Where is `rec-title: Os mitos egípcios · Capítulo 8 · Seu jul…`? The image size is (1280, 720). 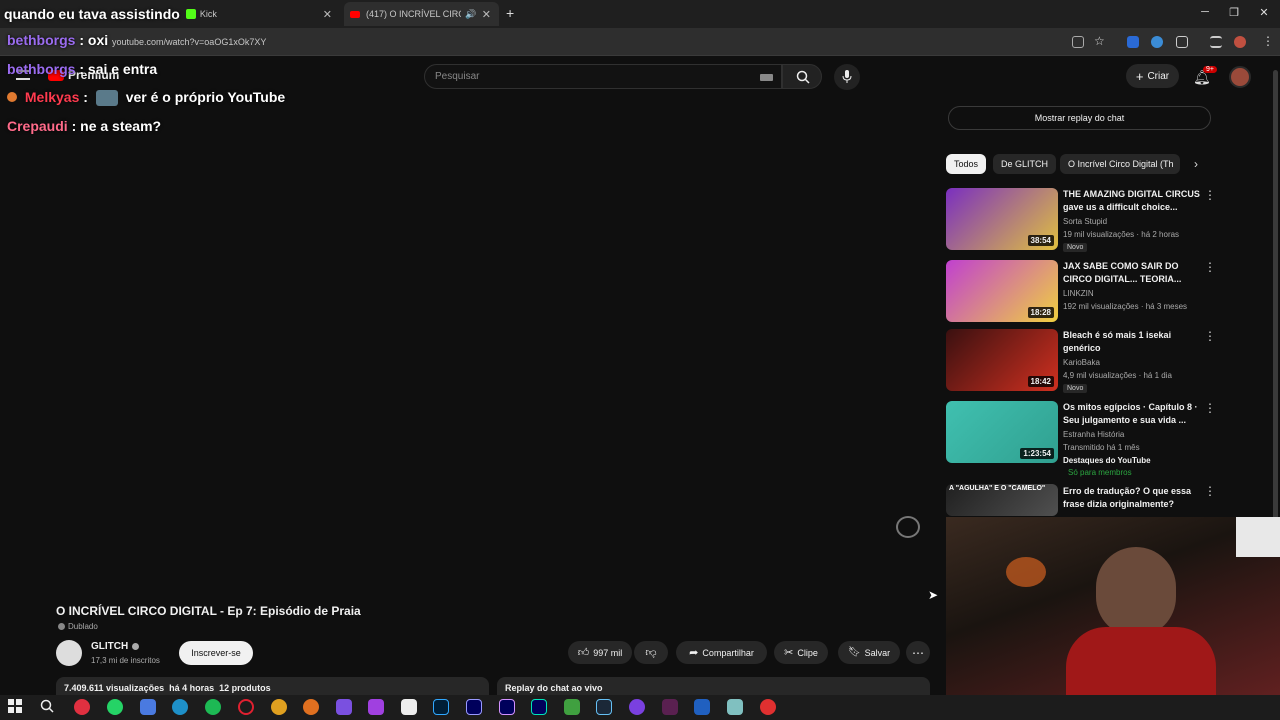
rec-title: Os mitos egípcios · Capítulo 8 · Seu jul… is located at coordinates (1134, 414).